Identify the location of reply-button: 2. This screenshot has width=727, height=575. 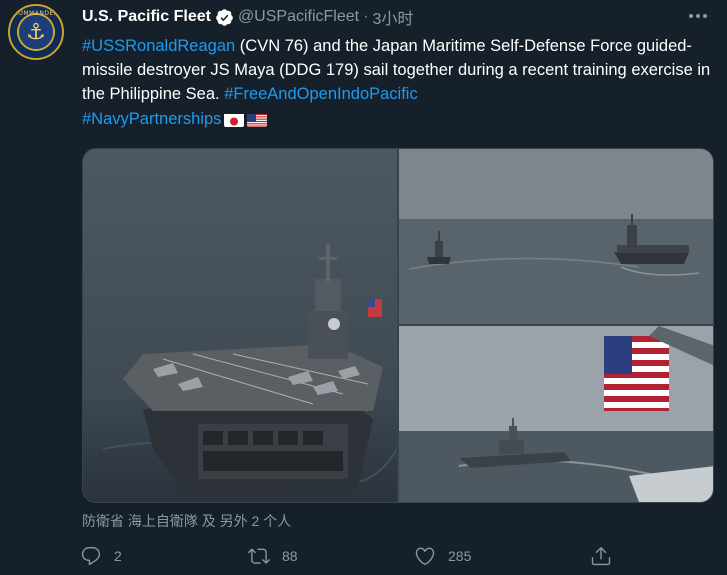
(97, 556).